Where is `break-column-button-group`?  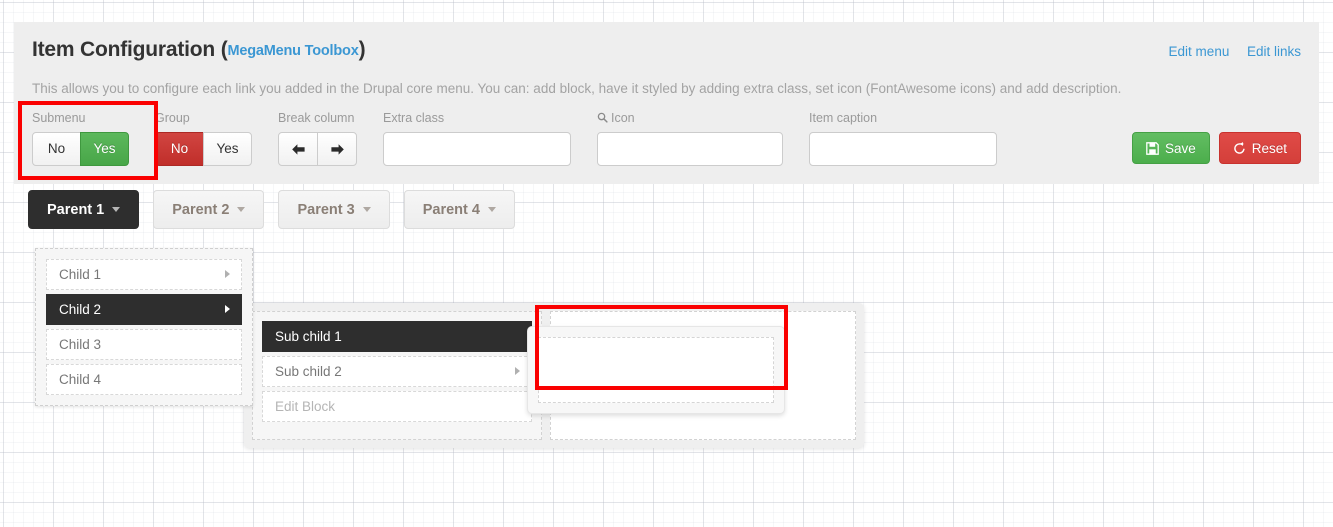 break-column-button-group is located at coordinates (317, 149).